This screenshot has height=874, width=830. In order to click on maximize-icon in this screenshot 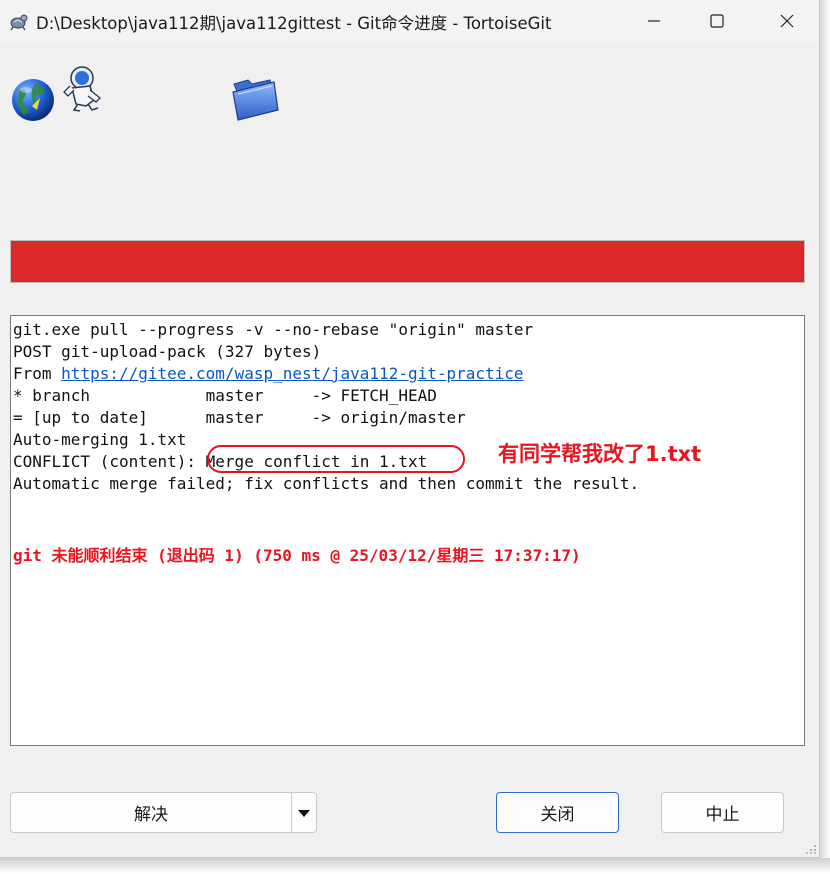, I will do `click(717, 21)`.